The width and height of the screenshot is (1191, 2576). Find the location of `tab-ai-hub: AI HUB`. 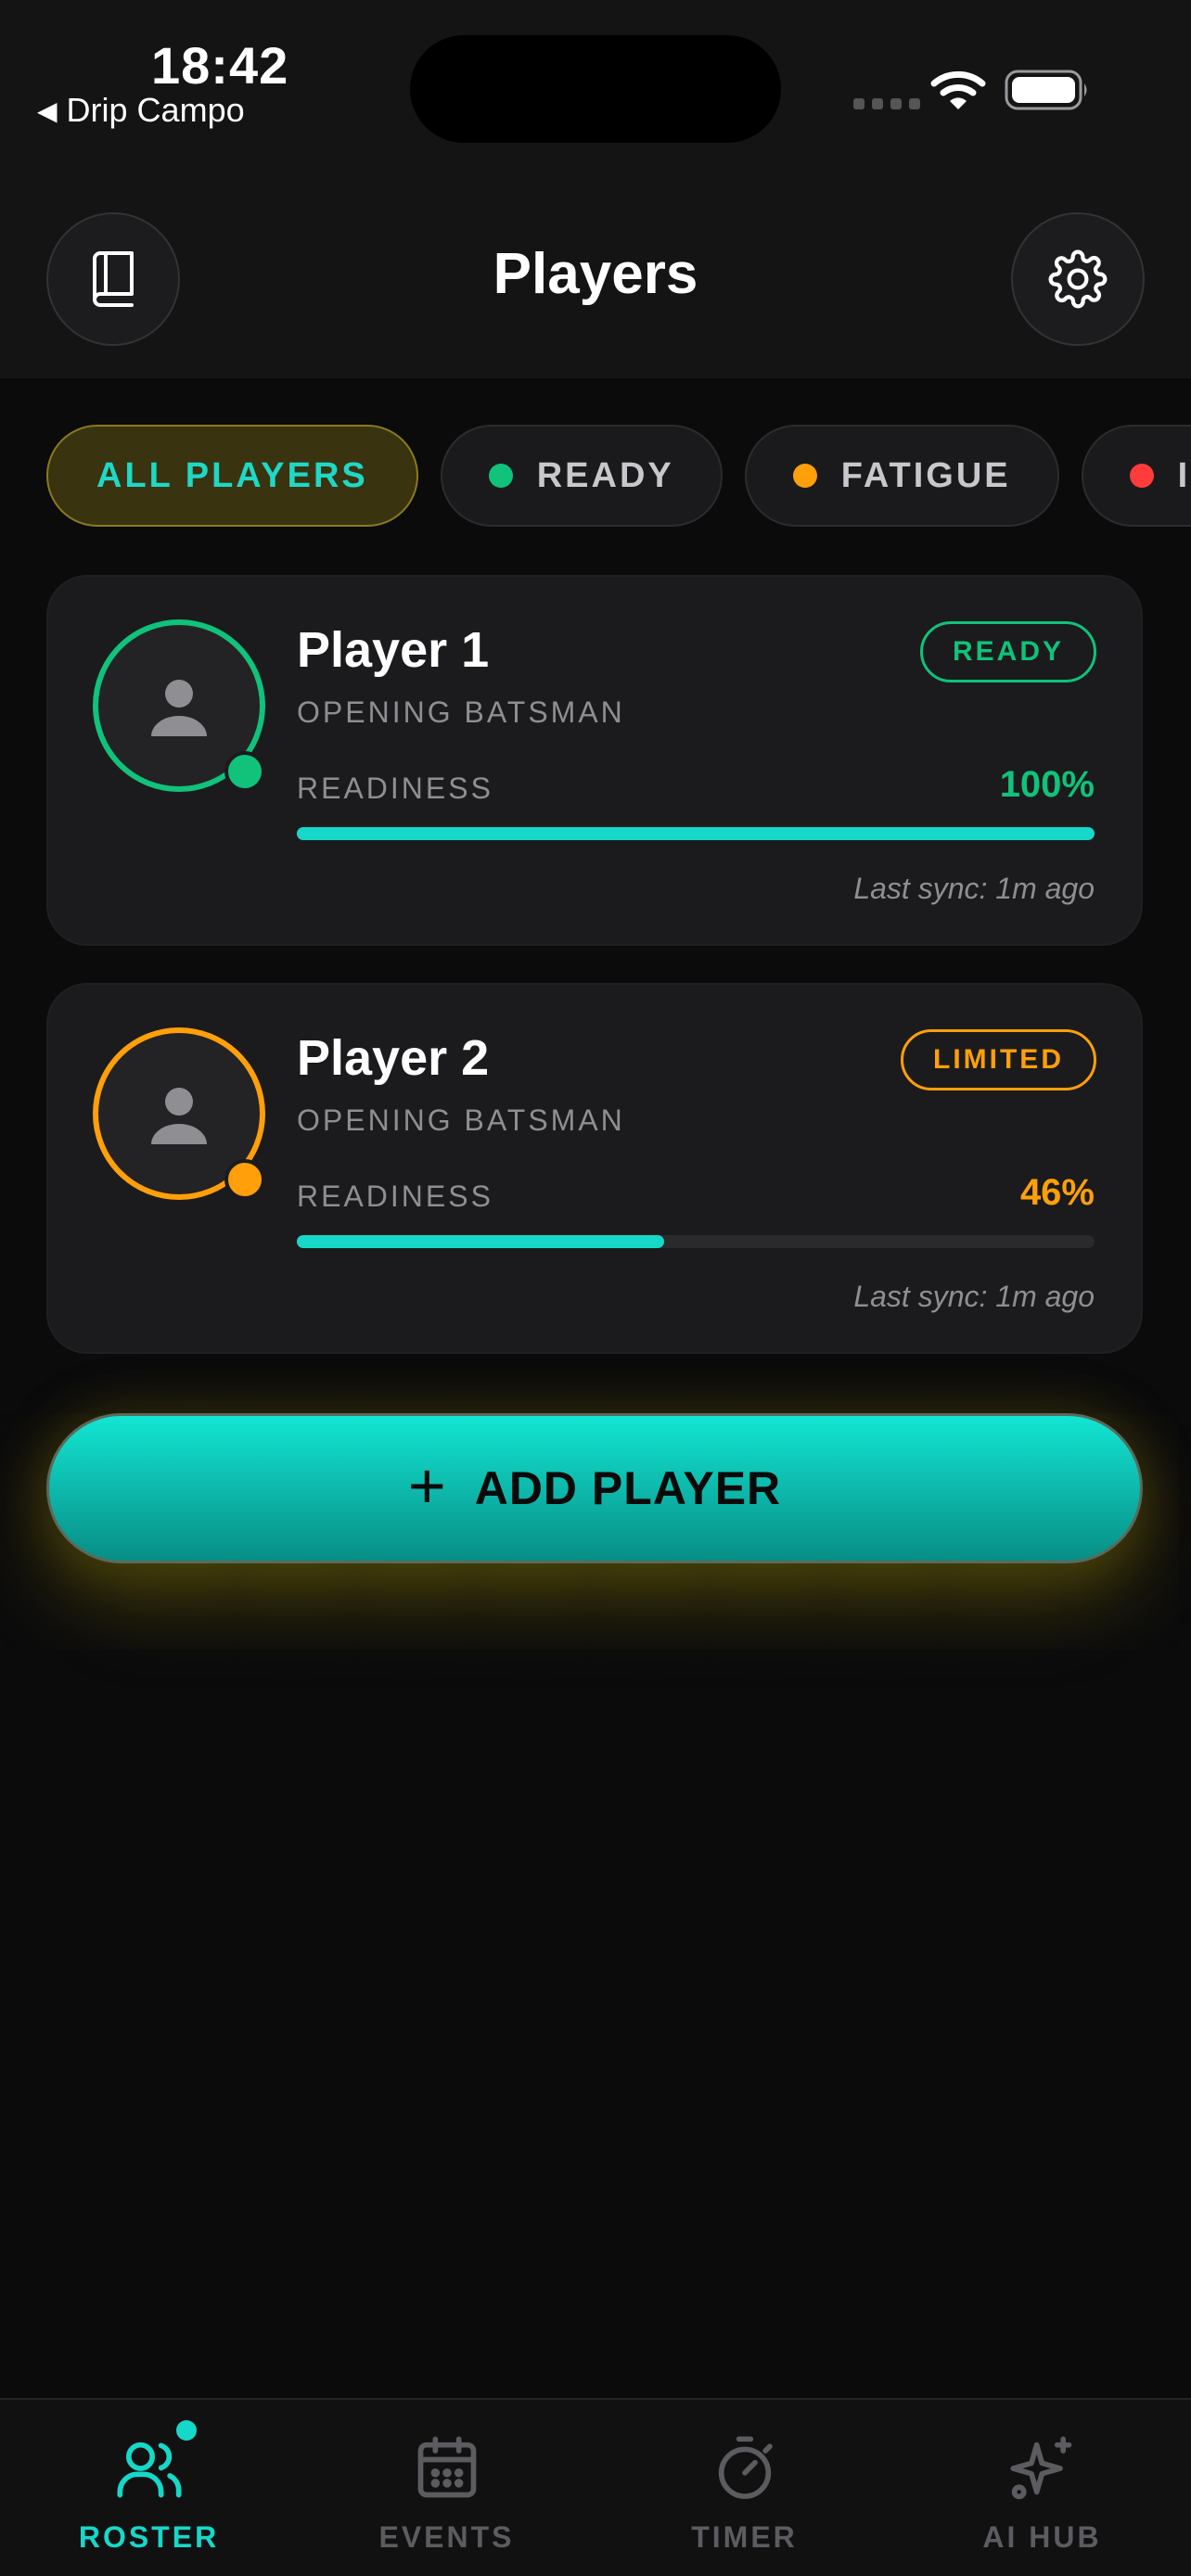

tab-ai-hub: AI HUB is located at coordinates (1042, 2488).